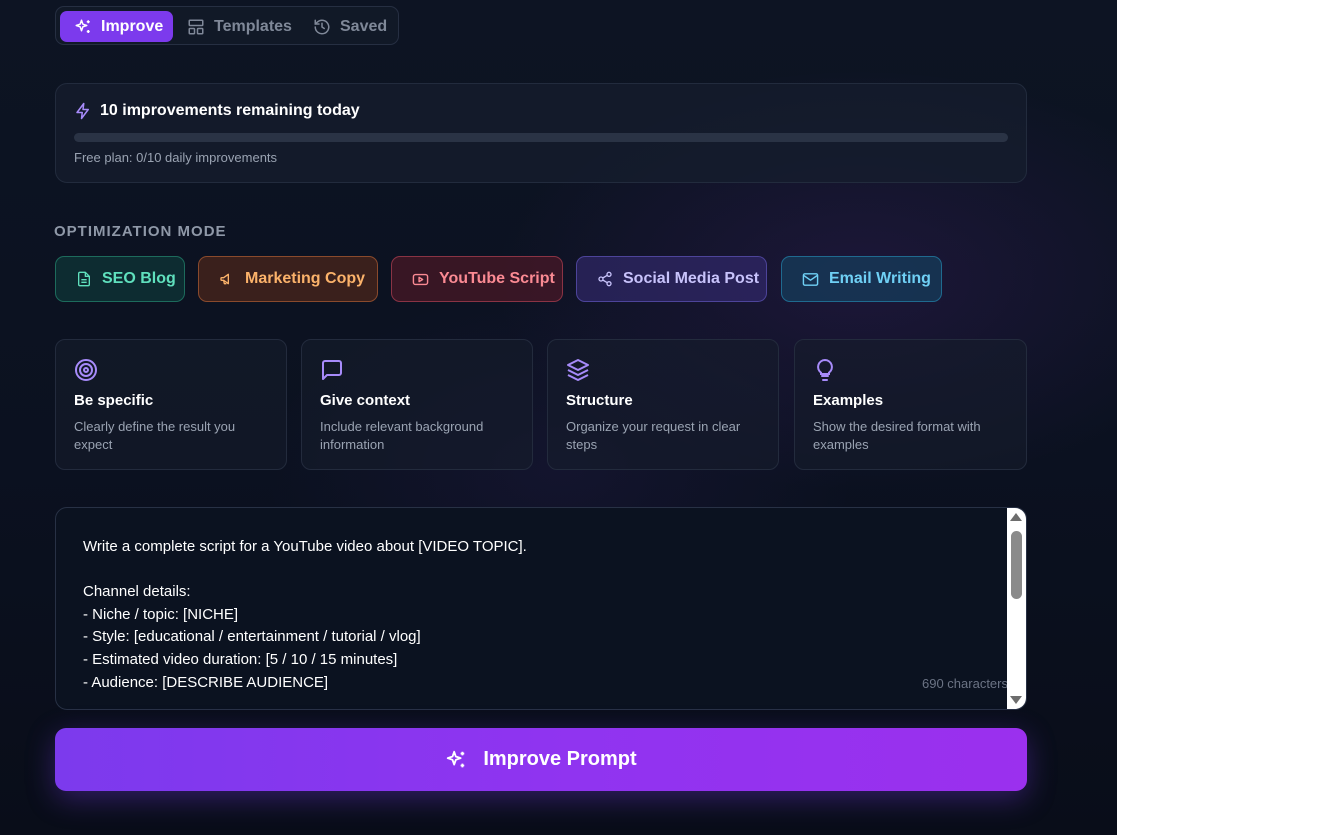  Describe the element at coordinates (848, 400) in the screenshot. I see `tip-title: Examples` at that location.